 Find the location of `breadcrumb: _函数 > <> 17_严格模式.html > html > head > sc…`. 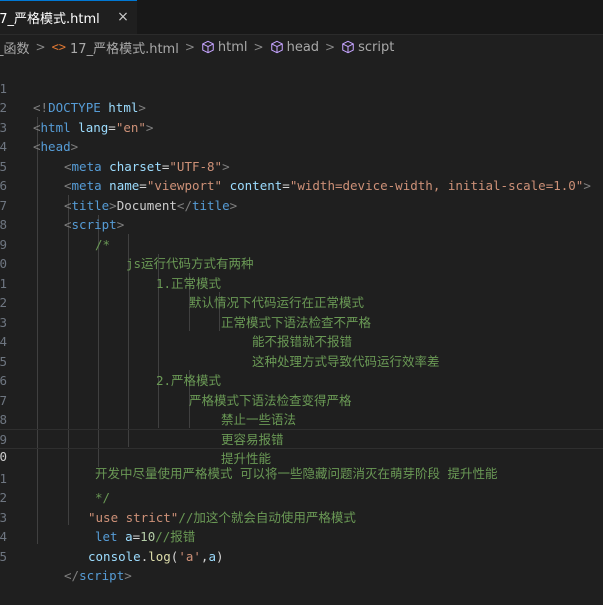

breadcrumb: _函数 > <> 17_严格模式.html > html > head > sc… is located at coordinates (301, 47).